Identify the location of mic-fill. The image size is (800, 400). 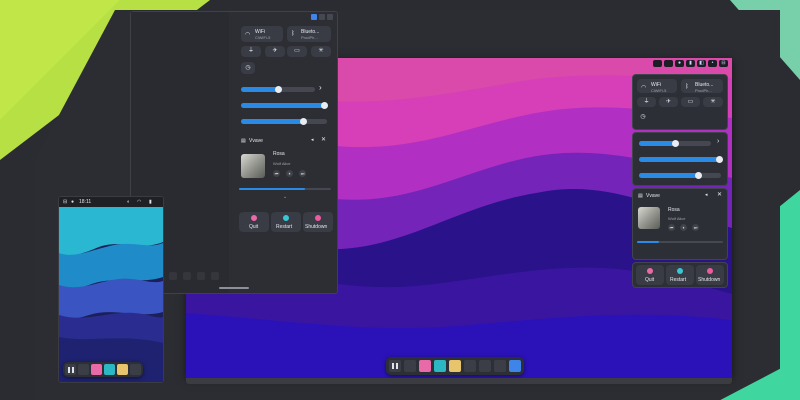
(272, 121).